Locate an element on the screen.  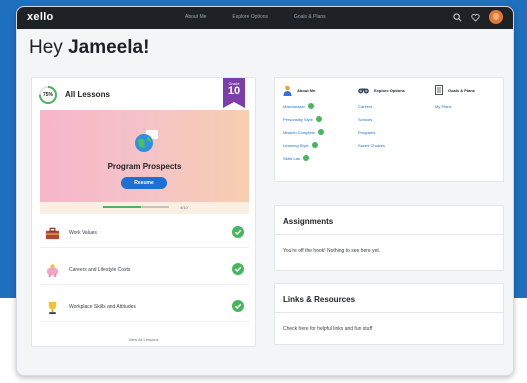
about-item-matchmaker: Matchmaker is located at coordinates (303, 106).